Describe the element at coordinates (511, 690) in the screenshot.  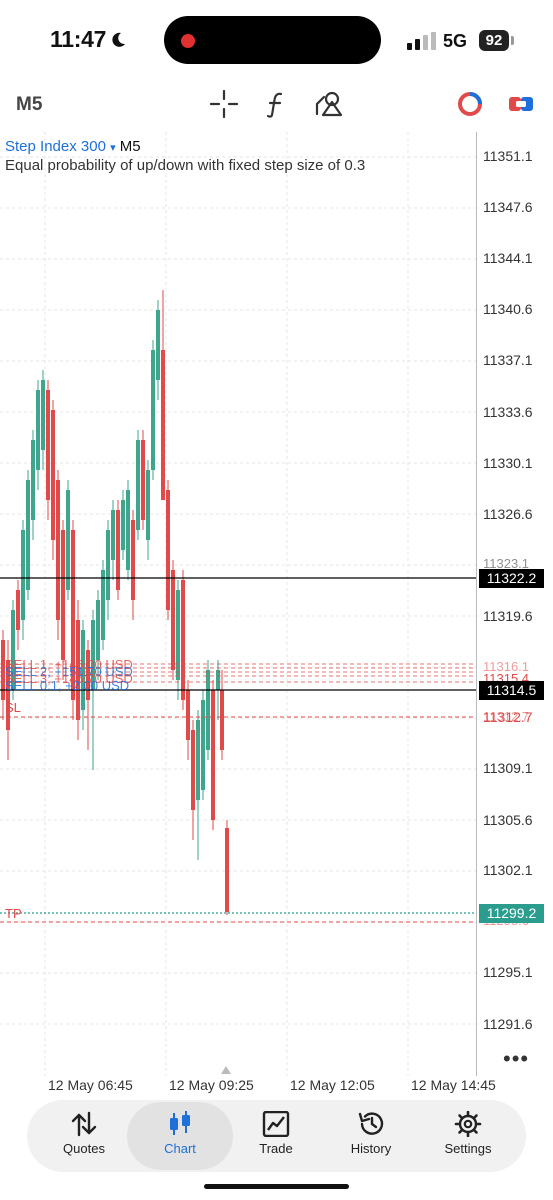
I see `price-tag-bid: 11314.5` at that location.